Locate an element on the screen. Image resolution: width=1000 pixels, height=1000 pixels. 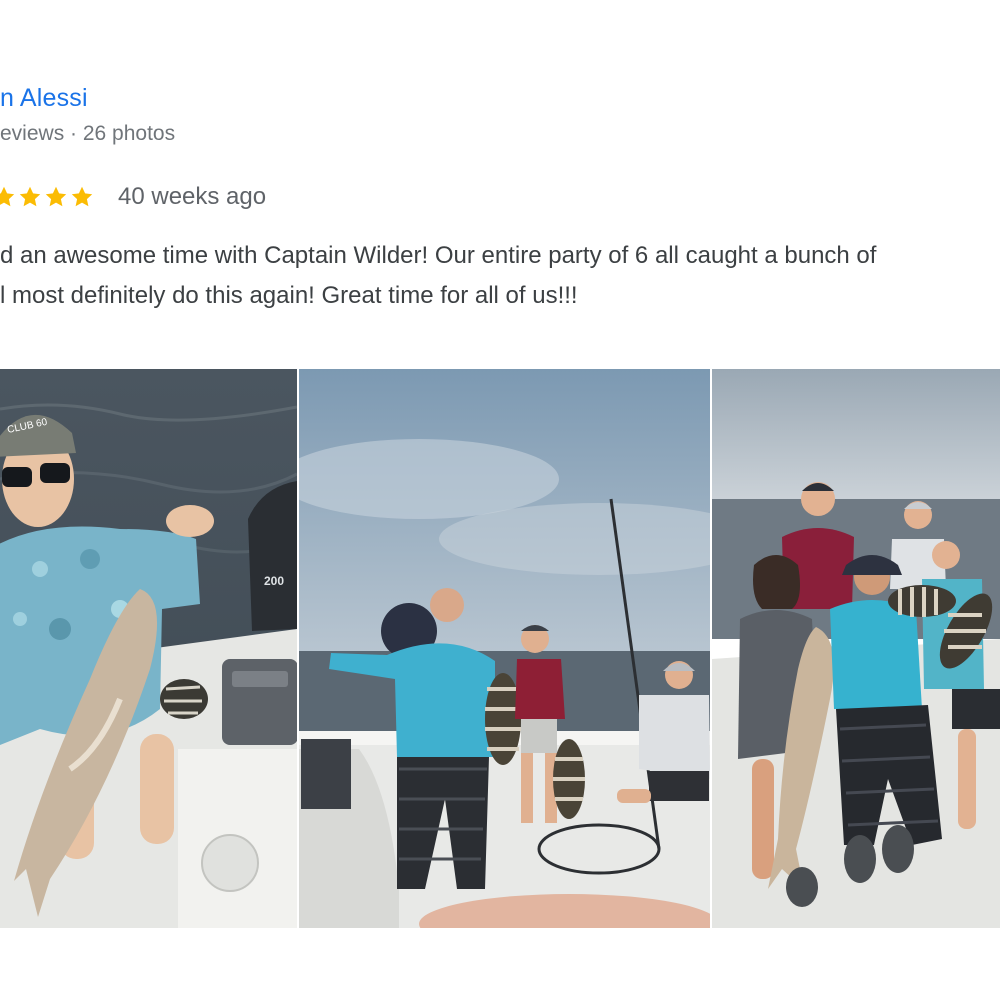
reviewer-name: n Alessi is located at coordinates (44, 98).